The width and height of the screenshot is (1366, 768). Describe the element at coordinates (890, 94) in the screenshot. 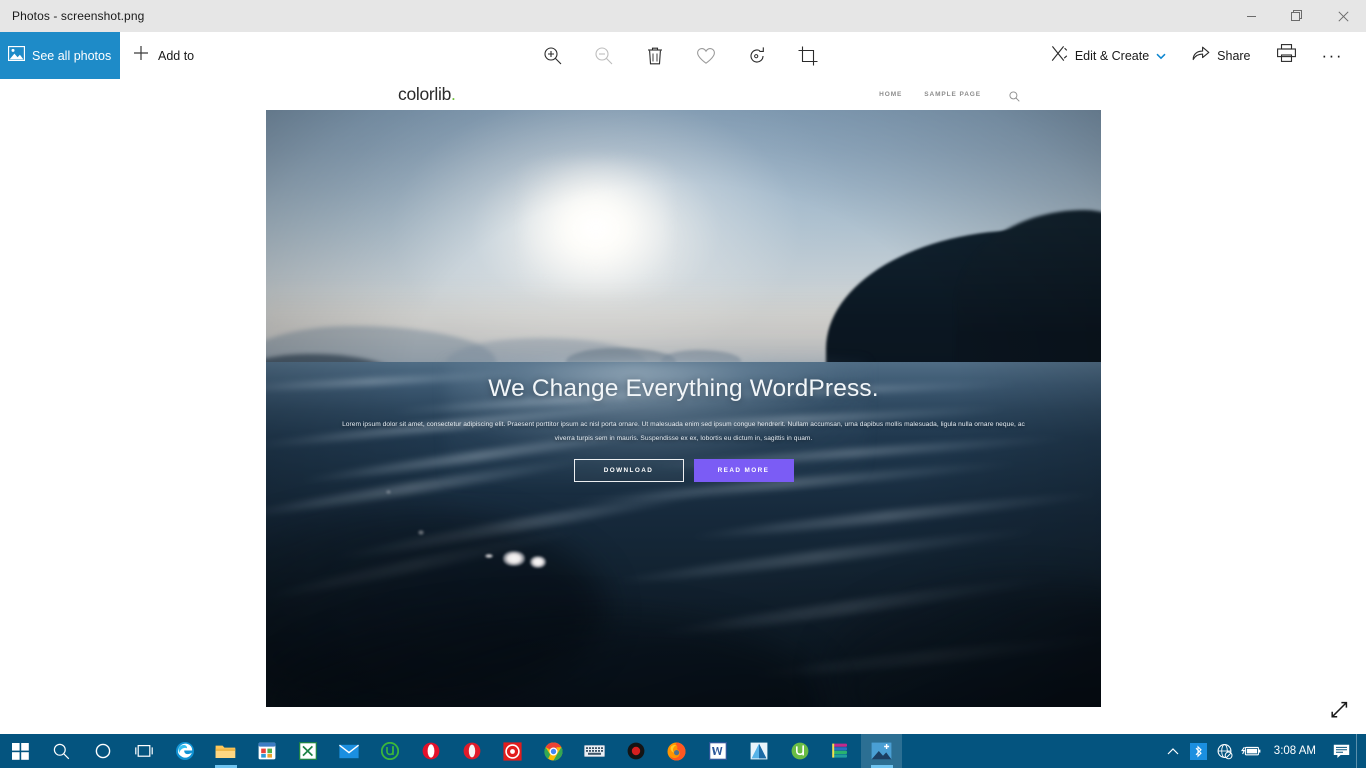

I see `nav-item-home: HOME` at that location.